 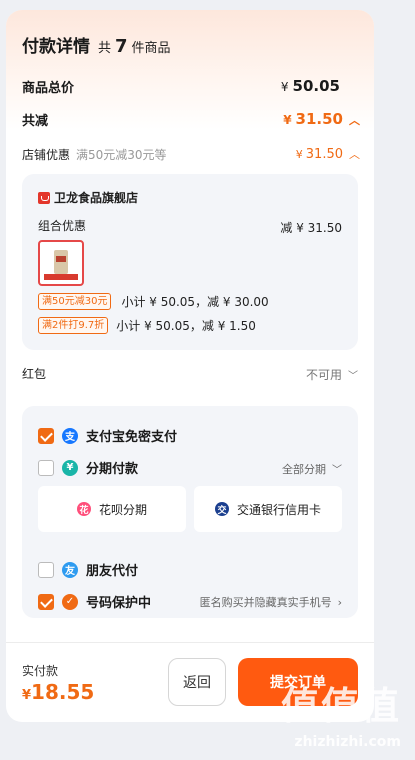 I want to click on installment-all-label: 全部分期, so click(x=304, y=469).